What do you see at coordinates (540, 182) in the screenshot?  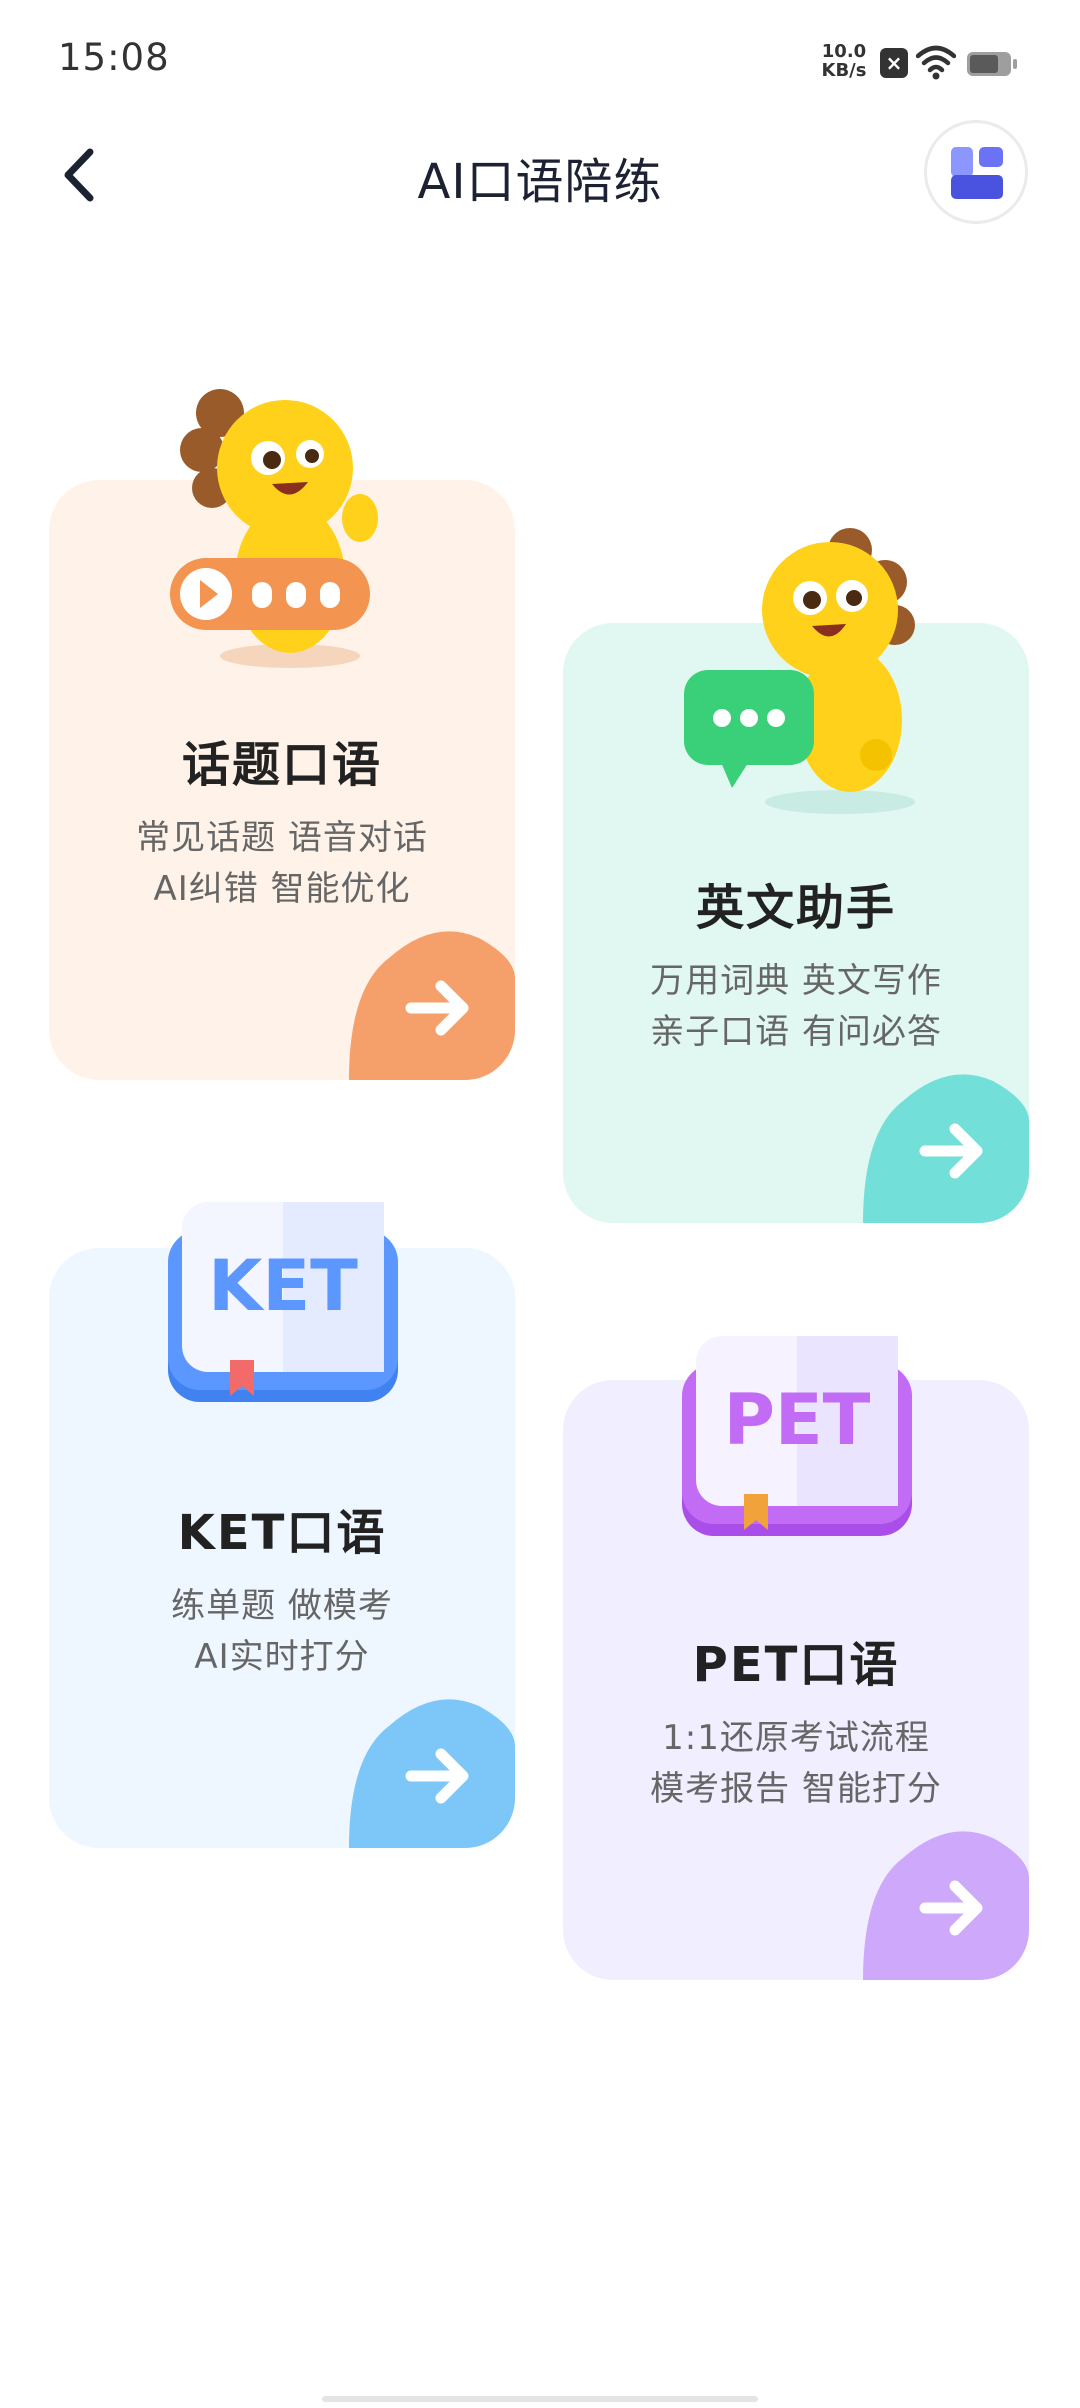 I see `page-title: AI口语陪练` at bounding box center [540, 182].